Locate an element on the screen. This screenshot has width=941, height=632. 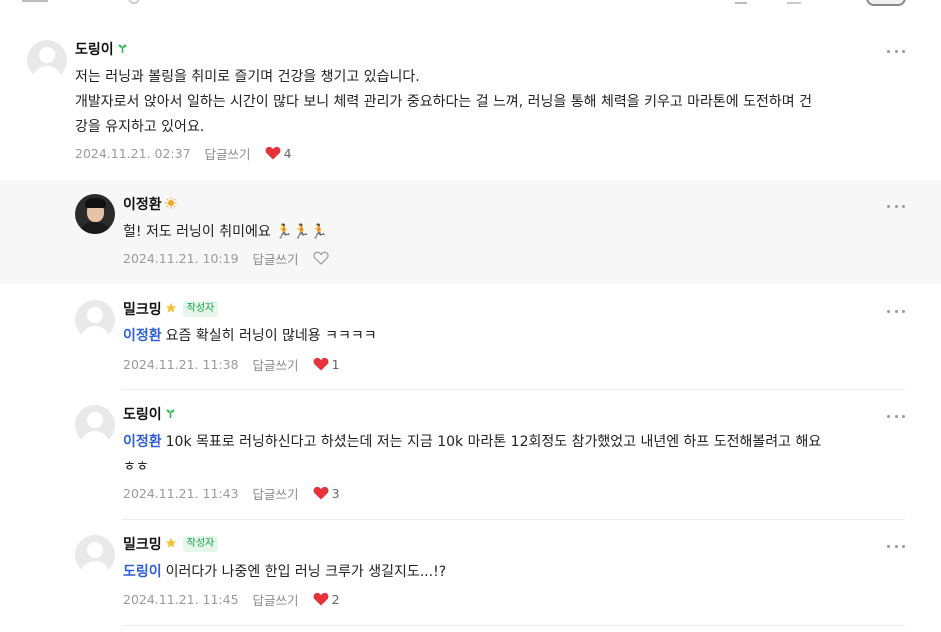
comment-text: 이정환 요즘 확실히 러닝이 많네용 ㅋㅋㅋㅋ is located at coordinates (250, 336).